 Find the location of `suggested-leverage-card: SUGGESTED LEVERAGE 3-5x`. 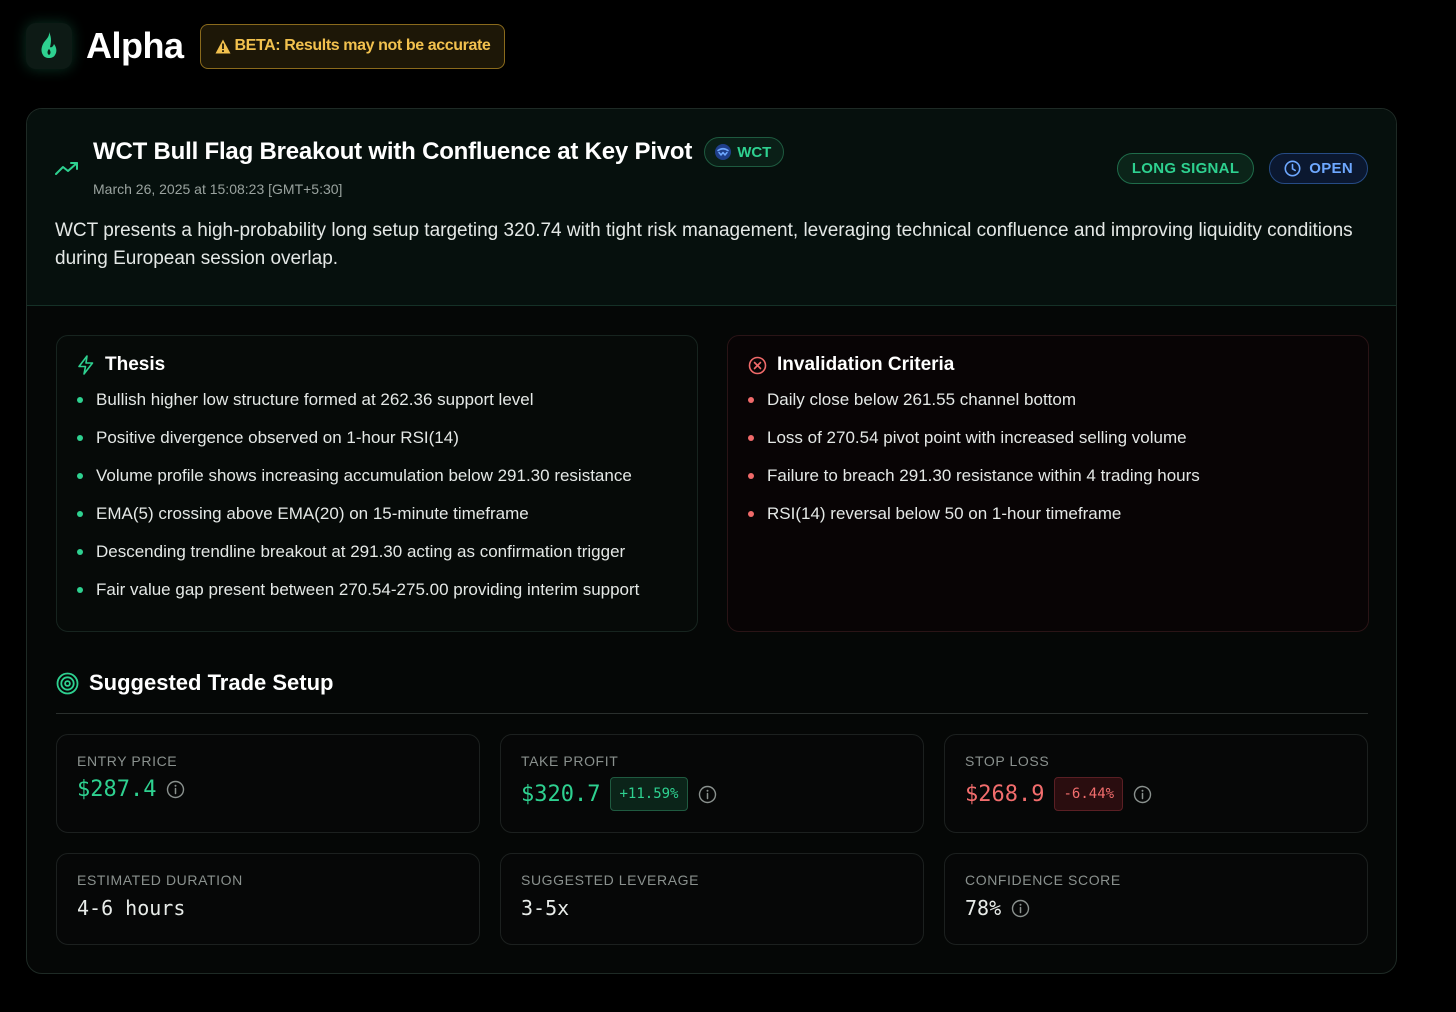

suggested-leverage-card: SUGGESTED LEVERAGE 3-5x is located at coordinates (712, 899).